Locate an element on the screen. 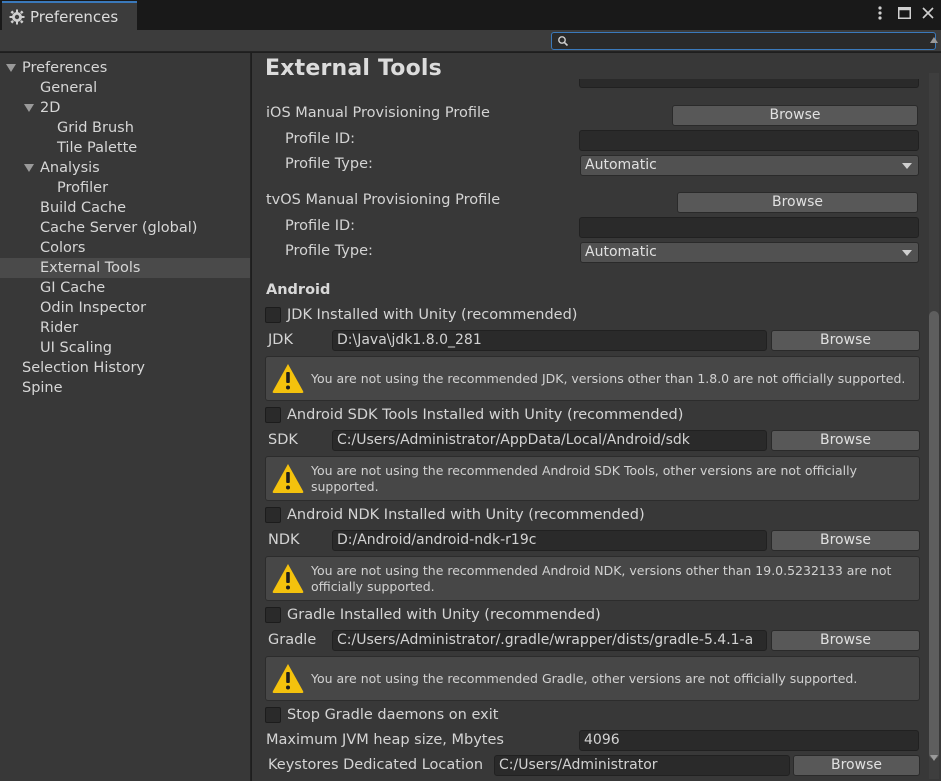 The image size is (941, 781). sidebar-item-gi-cache: GI Cache is located at coordinates (125, 288).